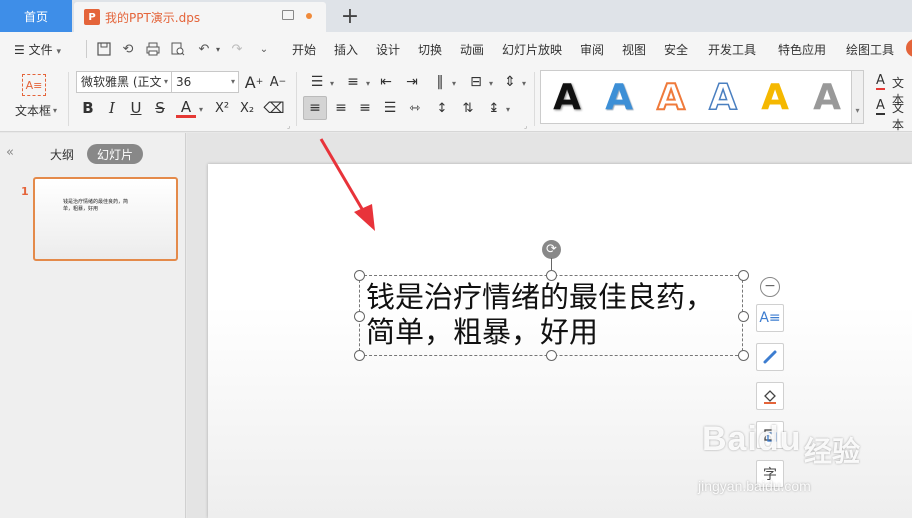  I want to click on redo-icon: ↷, so click(237, 49).